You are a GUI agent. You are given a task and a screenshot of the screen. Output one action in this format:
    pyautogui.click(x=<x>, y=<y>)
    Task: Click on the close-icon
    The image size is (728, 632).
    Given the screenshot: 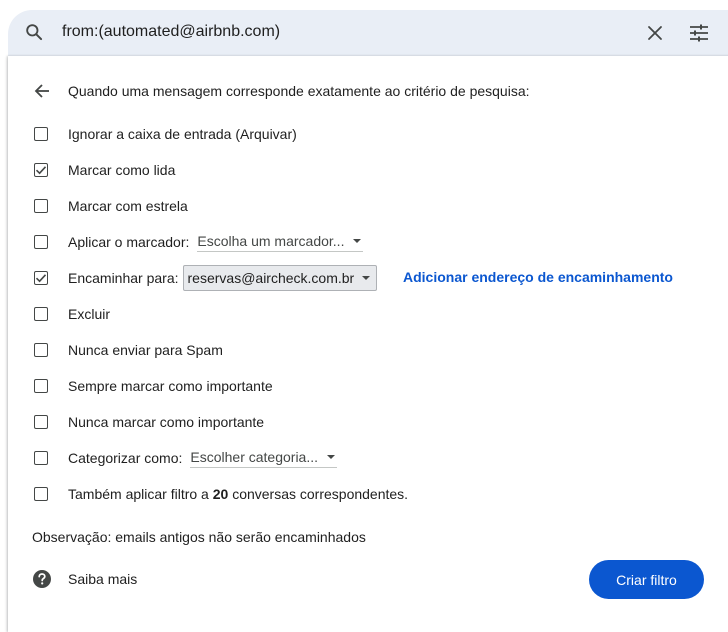 What is the action you would take?
    pyautogui.click(x=655, y=33)
    